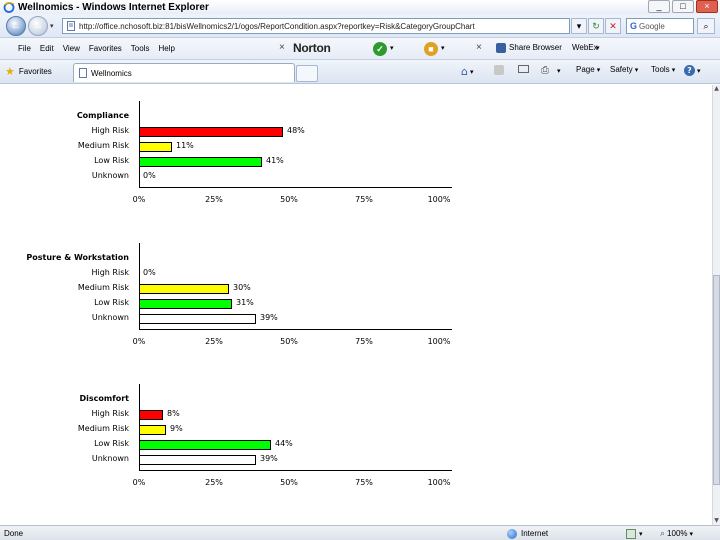 The height and width of the screenshot is (540, 720). Describe the element at coordinates (242, 287) in the screenshot. I see `bar-value-label: 30%` at that location.